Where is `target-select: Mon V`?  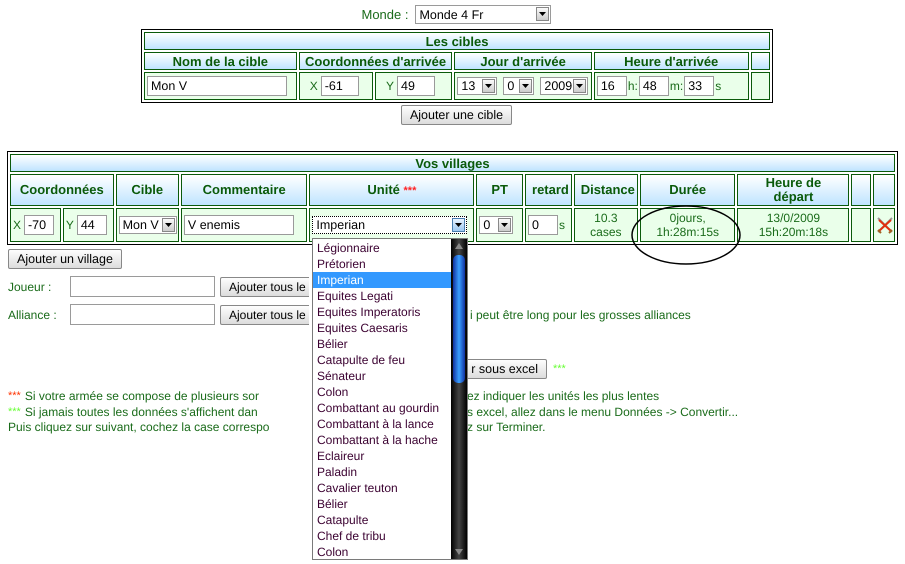 target-select: Mon V is located at coordinates (147, 225).